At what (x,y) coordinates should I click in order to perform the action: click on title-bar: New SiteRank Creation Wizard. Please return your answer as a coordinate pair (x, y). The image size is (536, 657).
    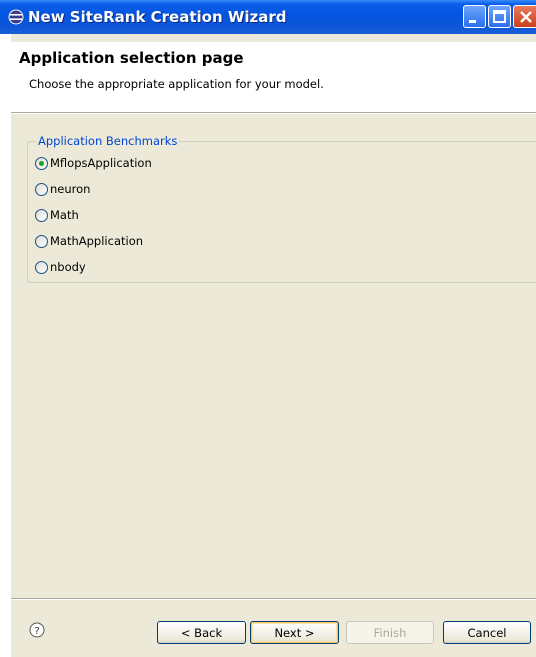
    Looking at the image, I should click on (268, 17).